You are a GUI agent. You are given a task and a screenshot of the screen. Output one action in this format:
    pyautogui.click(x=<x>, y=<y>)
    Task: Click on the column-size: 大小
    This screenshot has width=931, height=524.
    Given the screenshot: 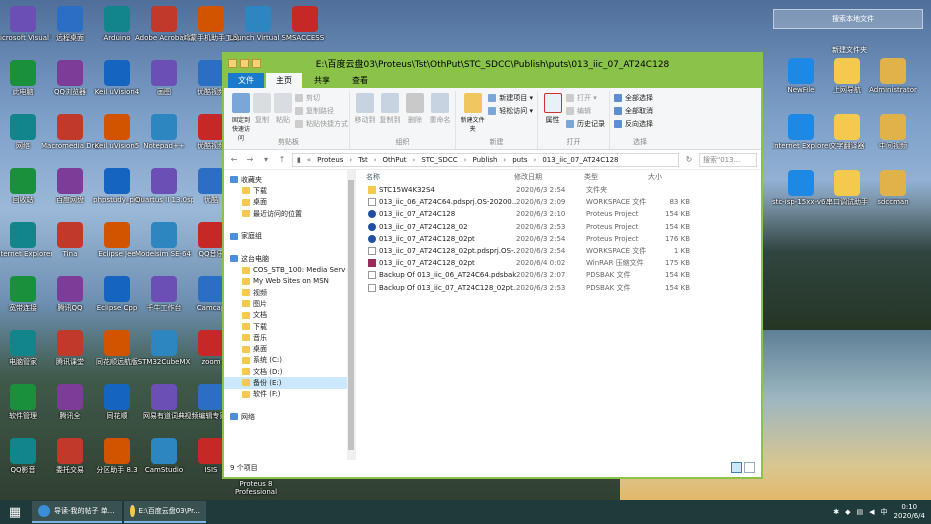 What is the action you would take?
    pyautogui.click(x=668, y=177)
    